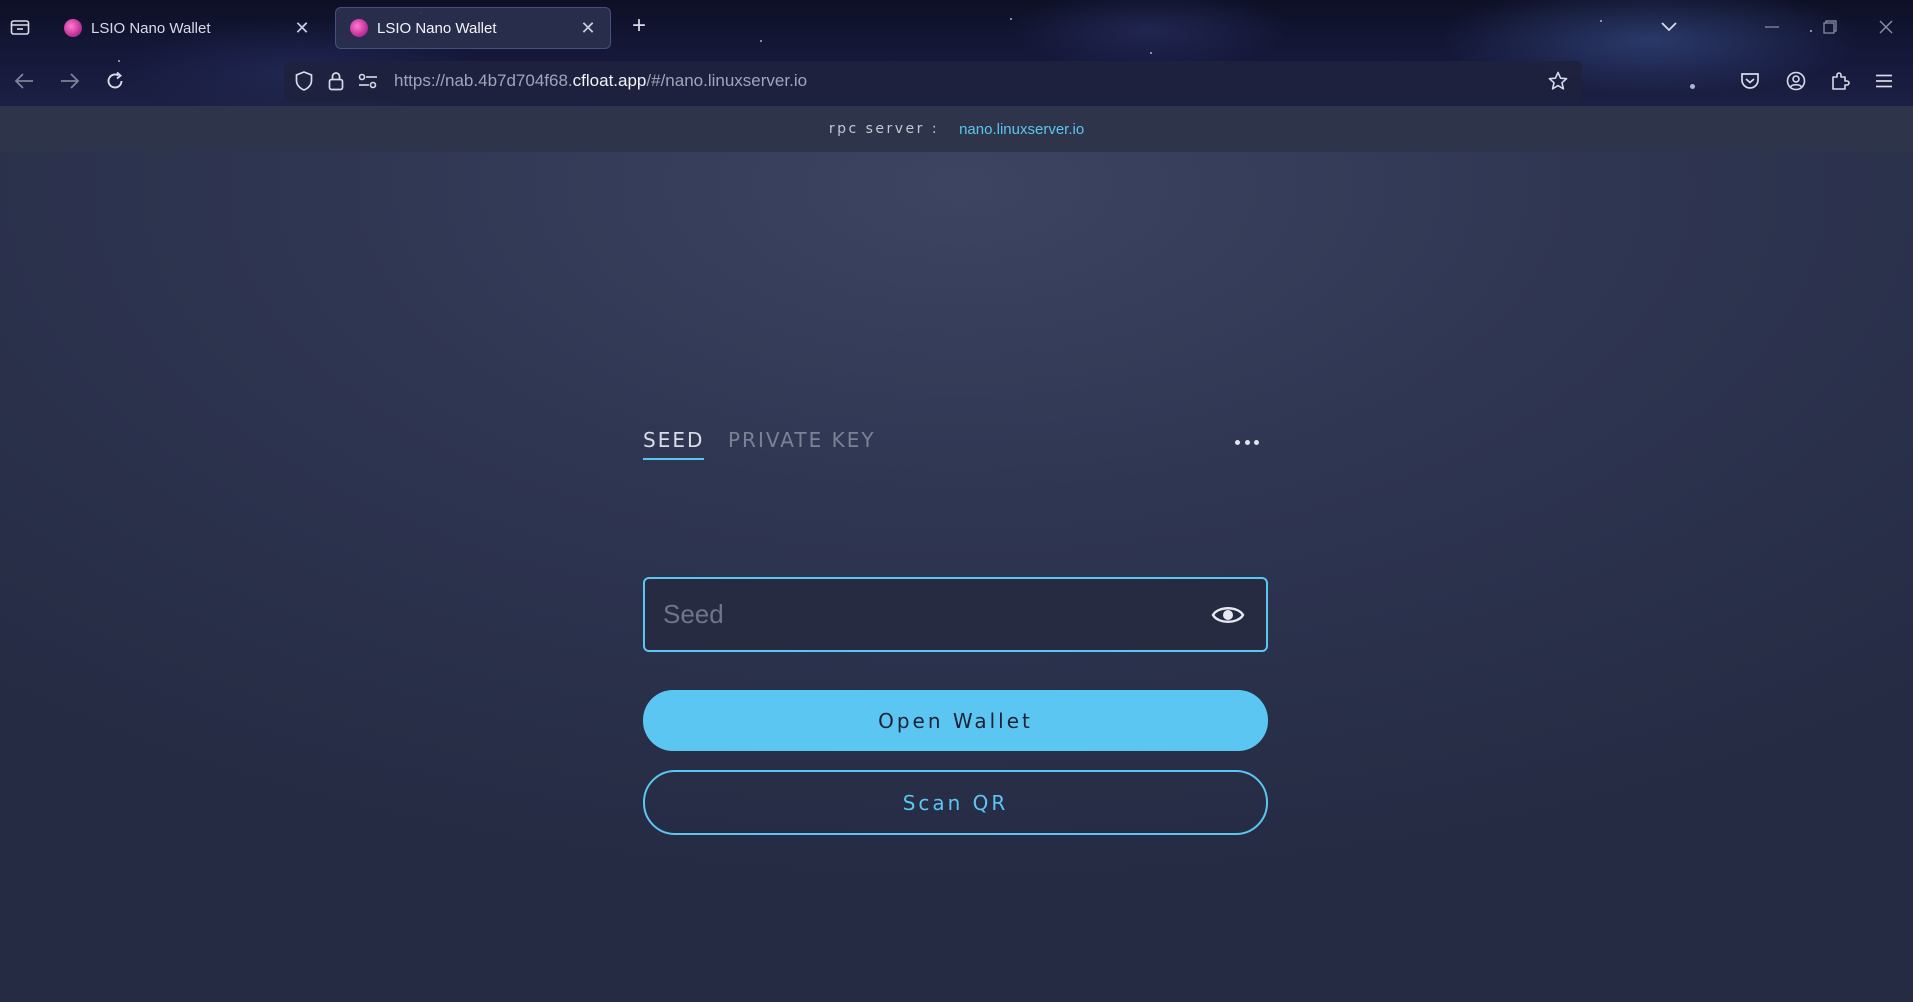  What do you see at coordinates (483, 80) in the screenshot?
I see `url-prefix: https://nab.4b7d704f68.` at bounding box center [483, 80].